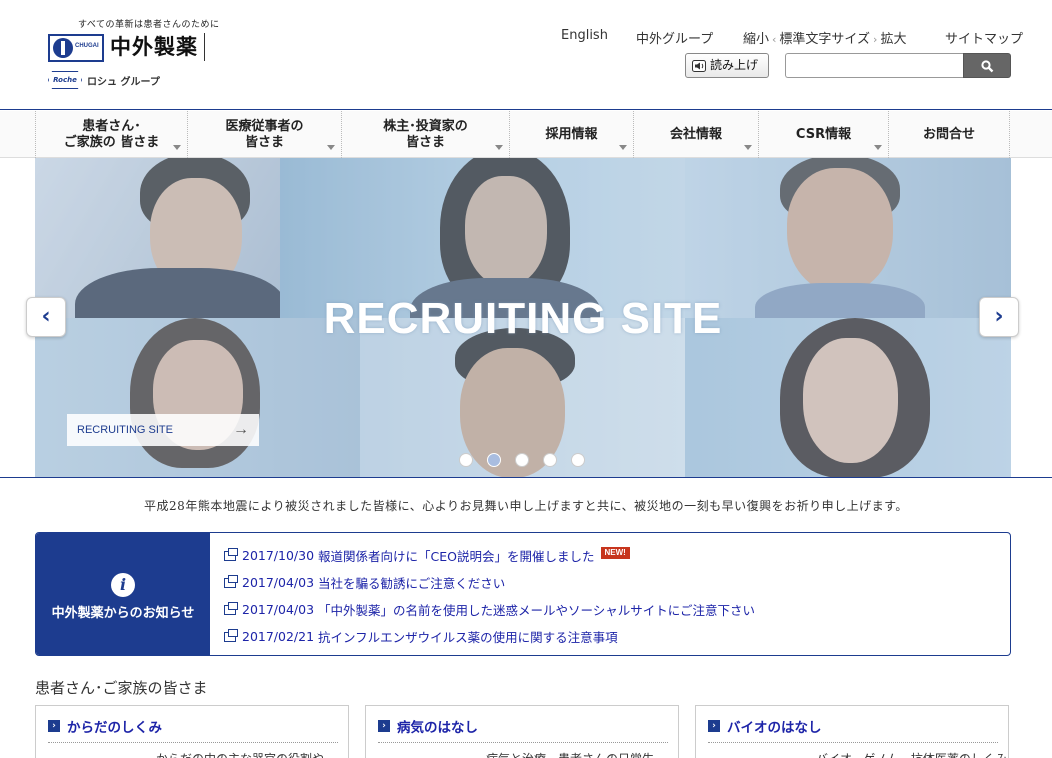  I want to click on font-enlarge-link: 拡大, so click(893, 39).